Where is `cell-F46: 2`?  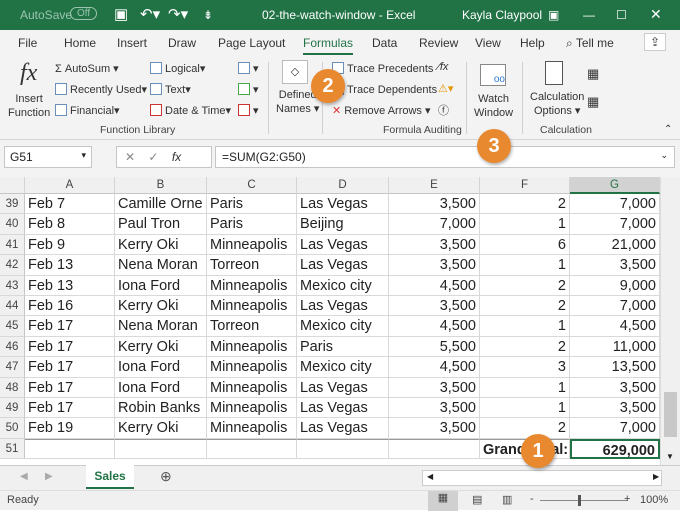 cell-F46: 2 is located at coordinates (525, 347).